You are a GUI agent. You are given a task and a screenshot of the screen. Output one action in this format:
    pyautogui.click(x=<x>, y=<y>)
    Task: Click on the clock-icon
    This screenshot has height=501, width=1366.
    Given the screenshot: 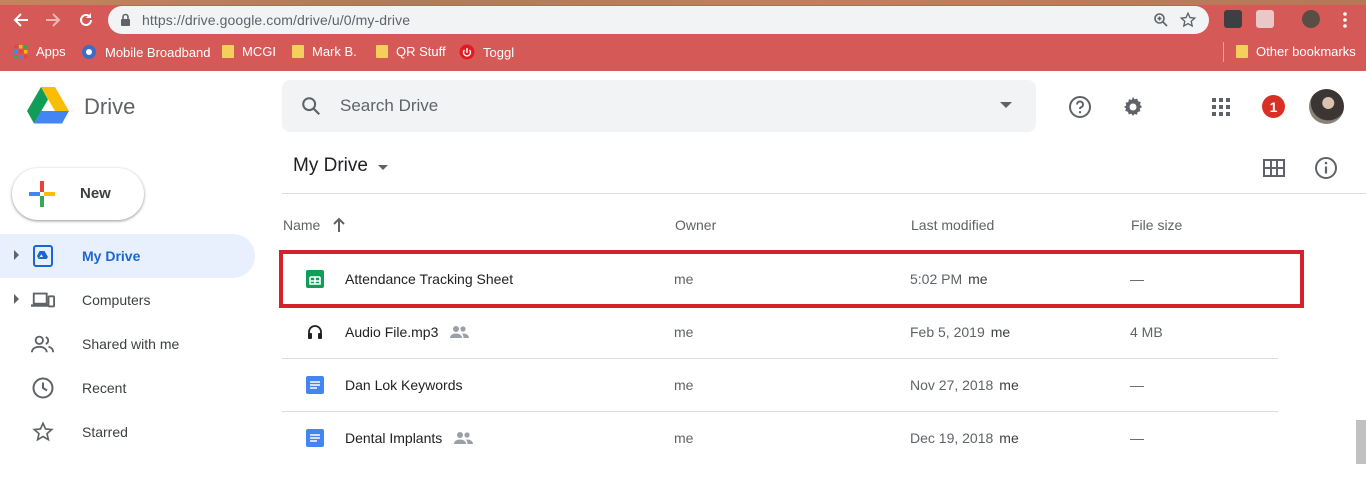 What is the action you would take?
    pyautogui.click(x=43, y=388)
    